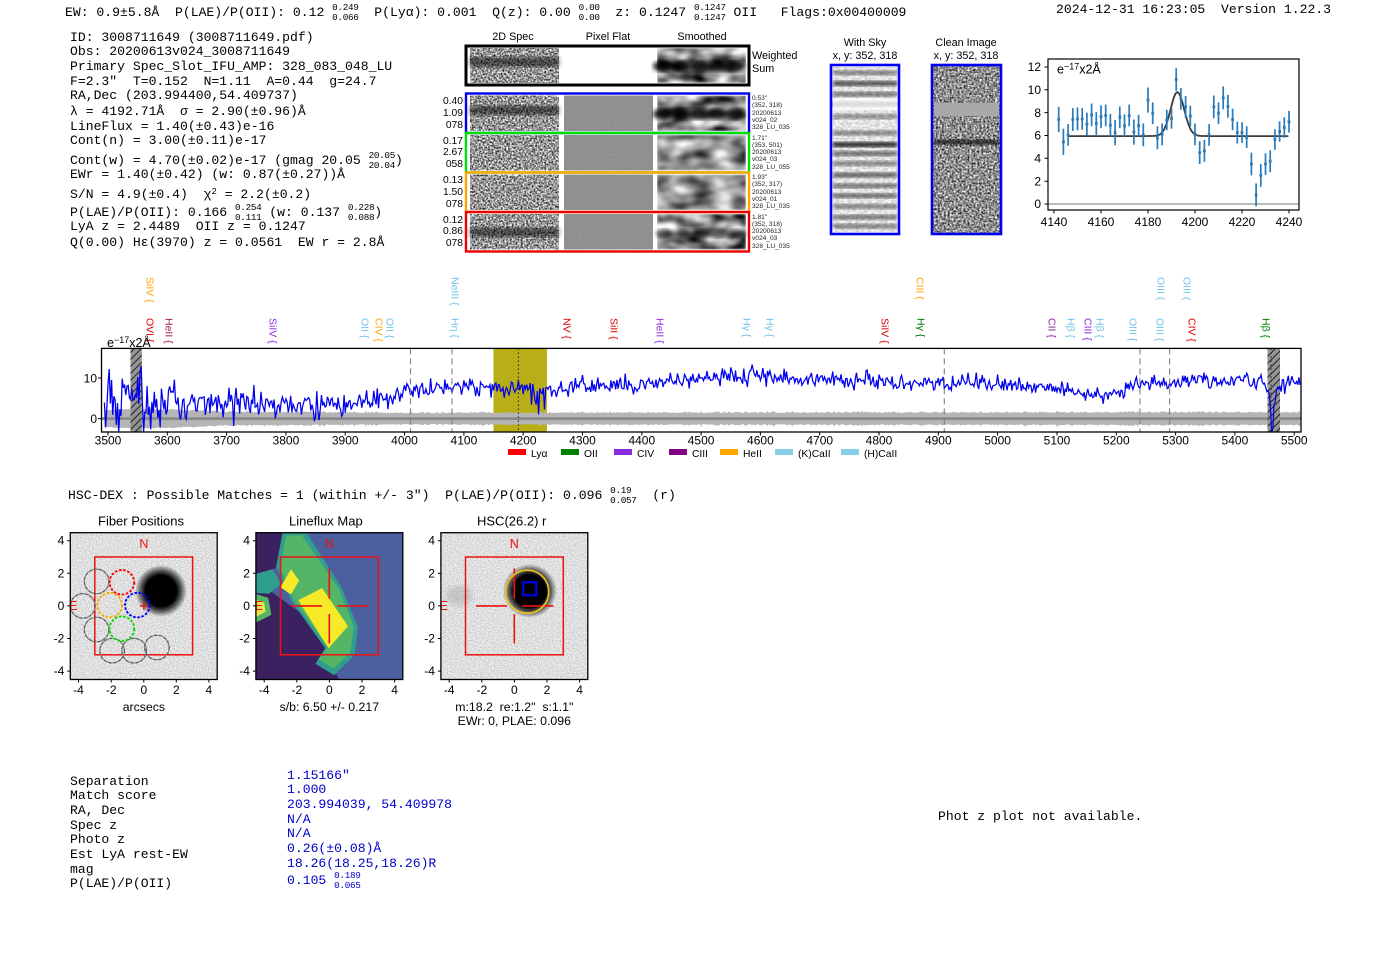 This screenshot has height=953, width=1400. Describe the element at coordinates (1187, 289) in the screenshot. I see `svg-text: OIII (` at that location.